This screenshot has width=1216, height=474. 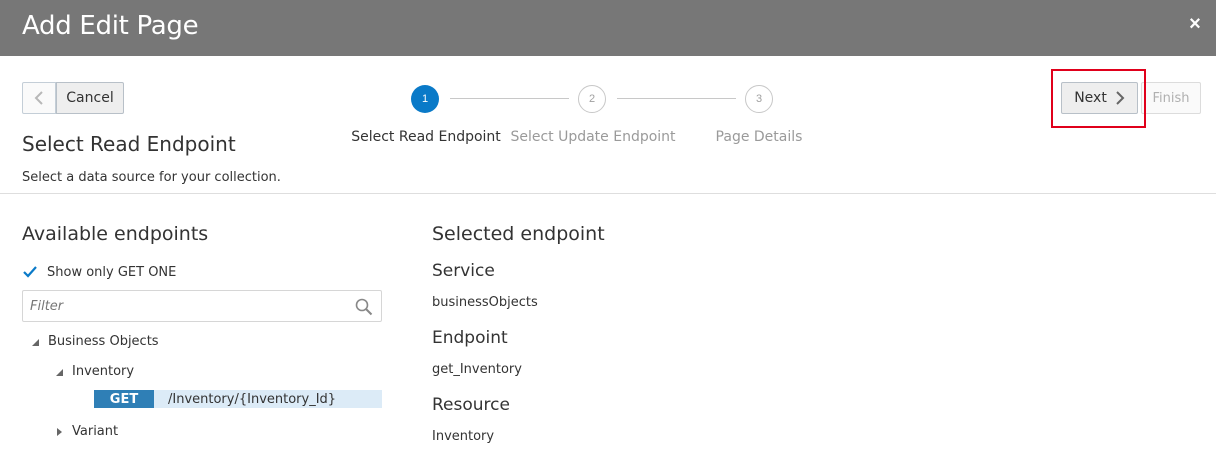 I want to click on tree-node-business-objects: Business Objects, so click(x=94, y=341).